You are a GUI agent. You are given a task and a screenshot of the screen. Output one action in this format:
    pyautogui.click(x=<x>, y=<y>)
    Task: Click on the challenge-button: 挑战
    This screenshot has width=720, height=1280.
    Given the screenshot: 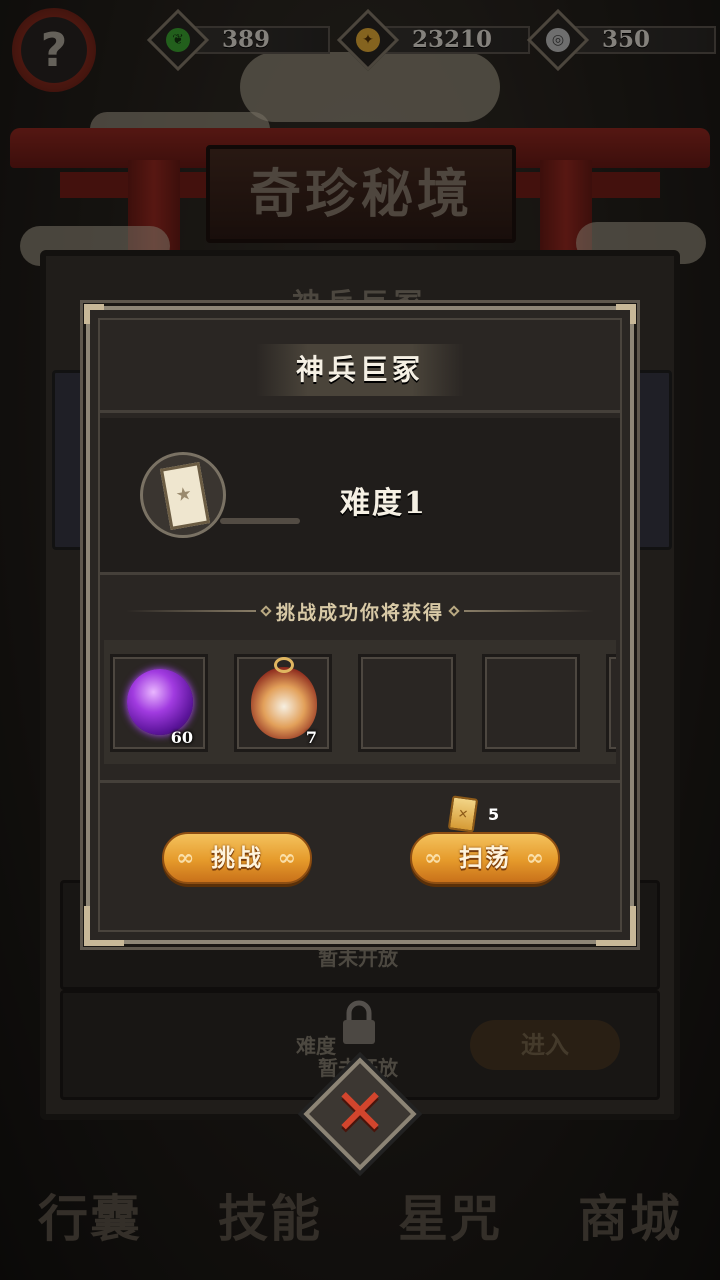 What is the action you would take?
    pyautogui.click(x=237, y=858)
    